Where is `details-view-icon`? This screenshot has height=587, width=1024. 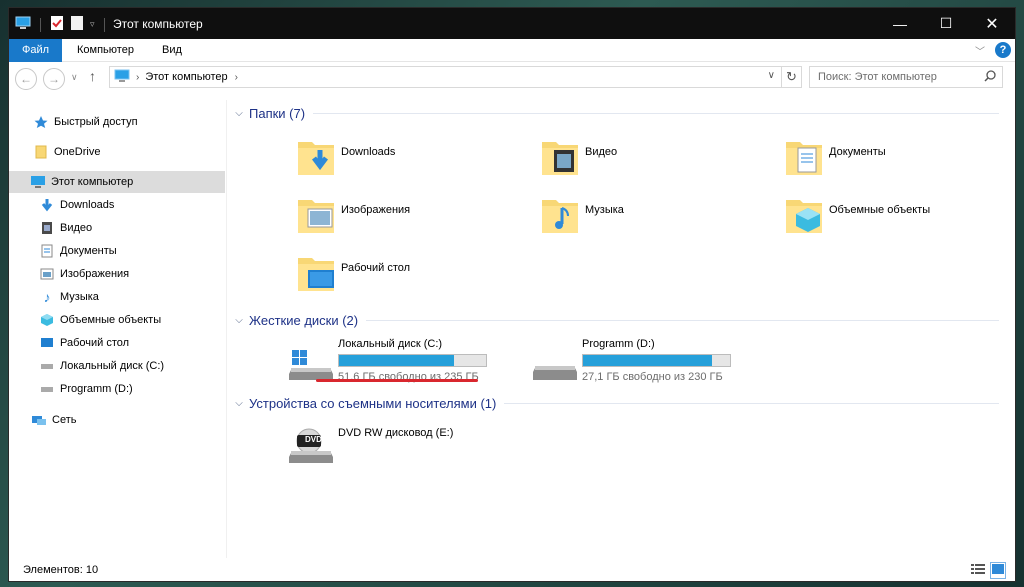 details-view-icon is located at coordinates (978, 570).